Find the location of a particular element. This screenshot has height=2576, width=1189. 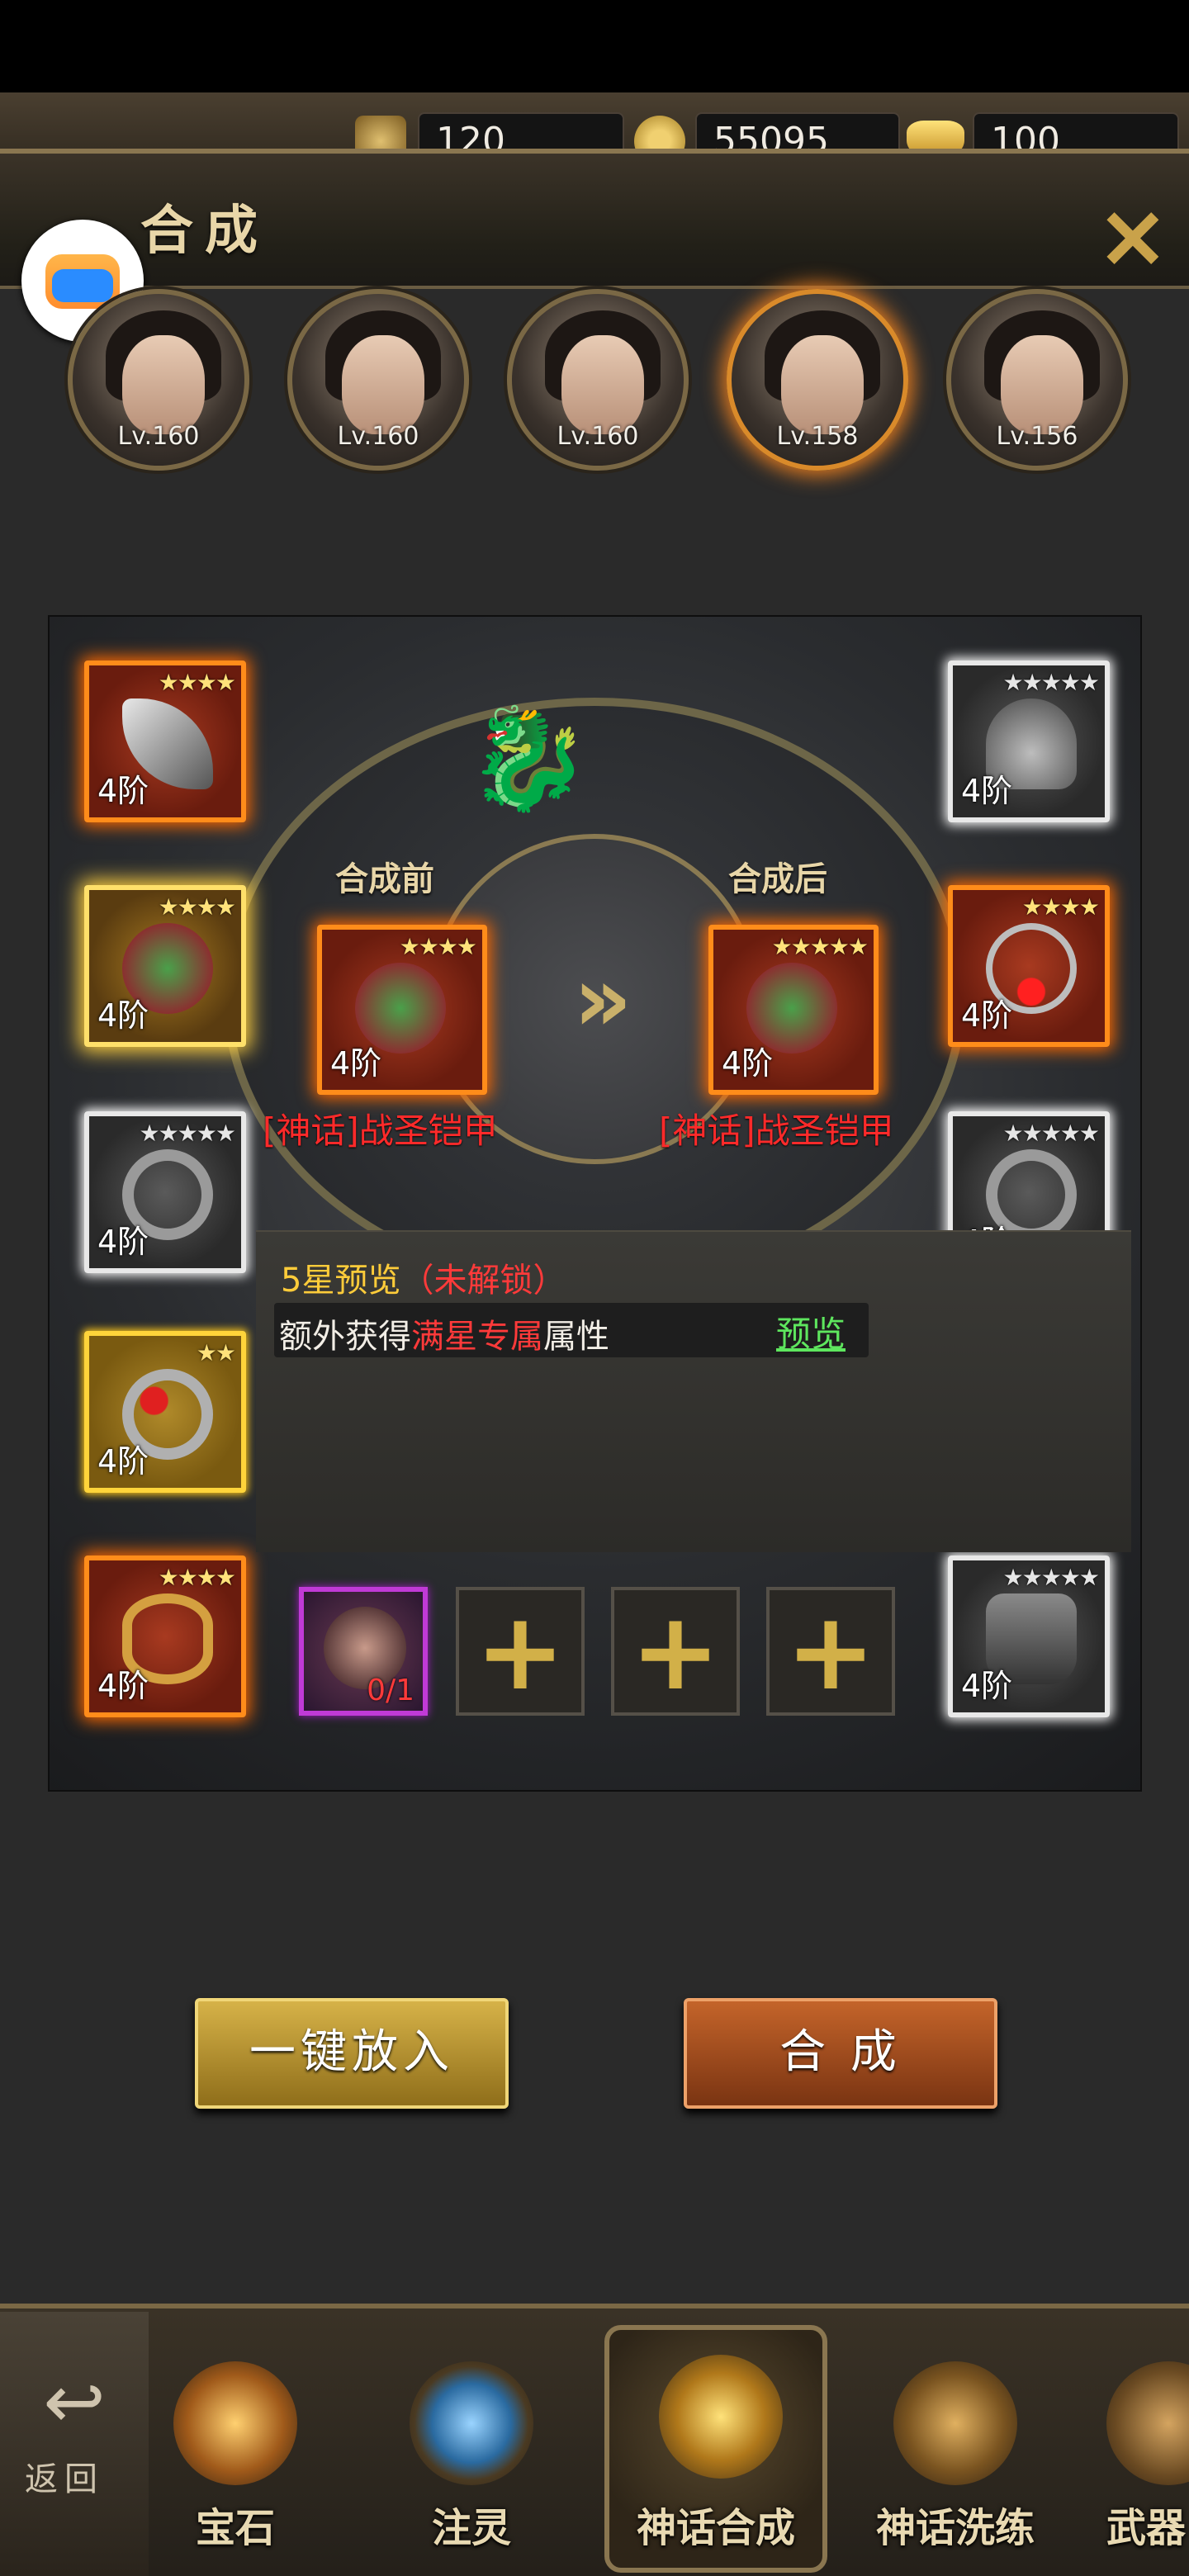

tab-gem: 宝石 is located at coordinates (235, 2452).